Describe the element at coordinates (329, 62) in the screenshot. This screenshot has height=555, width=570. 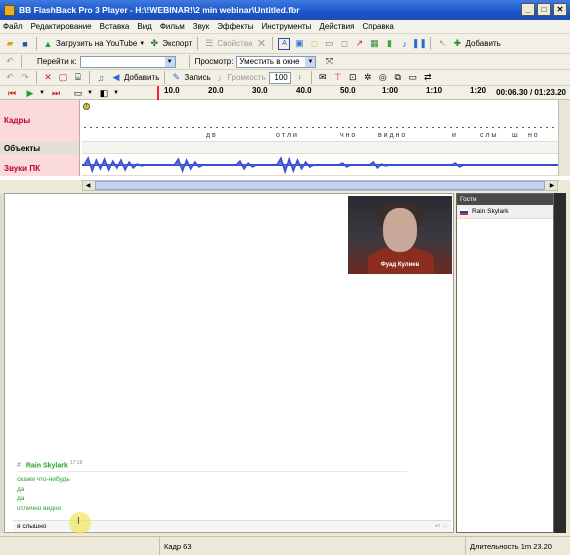
I see `fit-window-icon: ⤧` at that location.